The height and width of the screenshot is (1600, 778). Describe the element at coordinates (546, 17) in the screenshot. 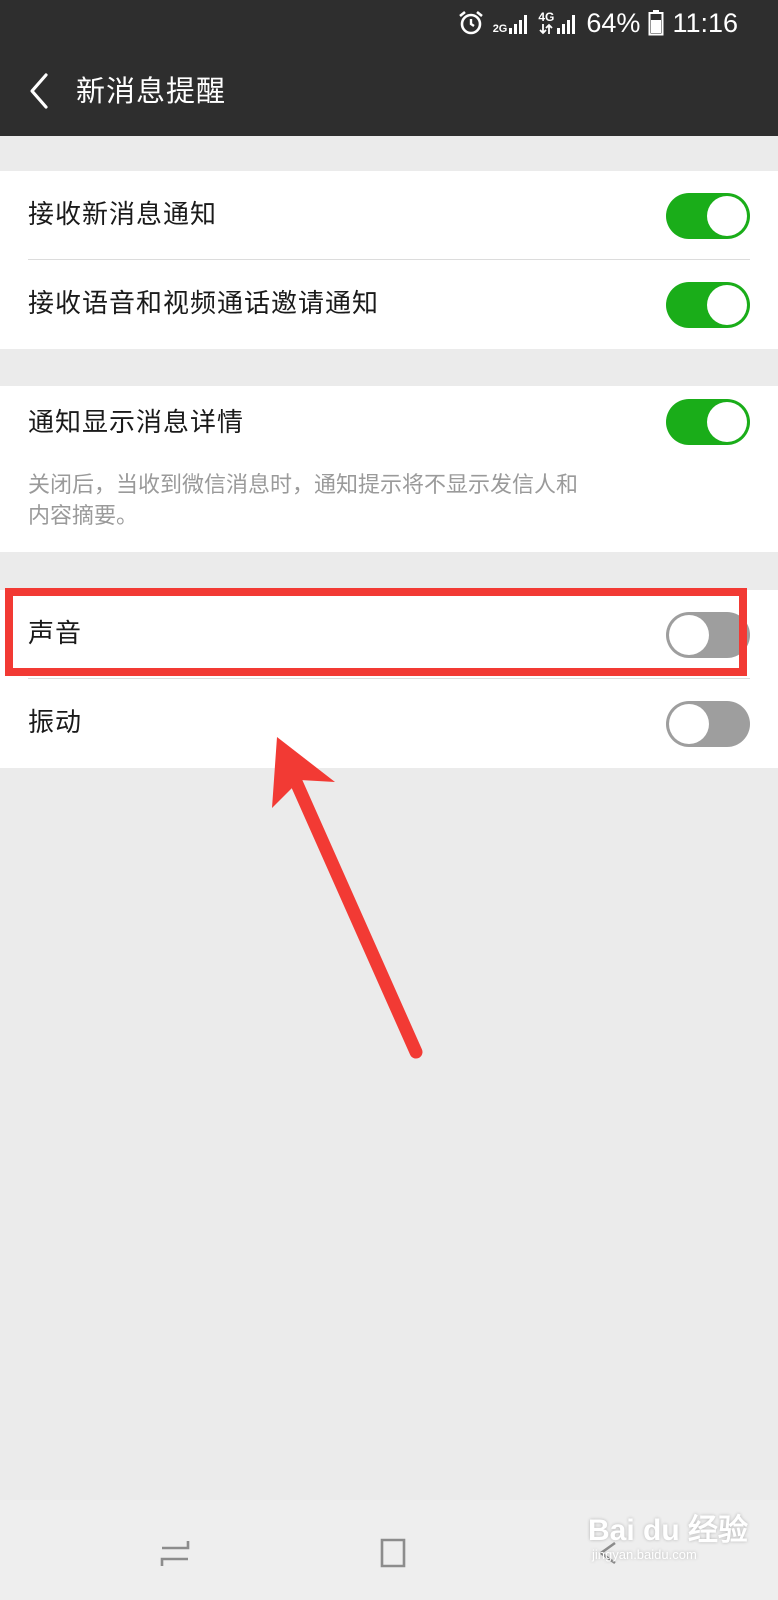

I see `network-4g-label: 4G` at that location.